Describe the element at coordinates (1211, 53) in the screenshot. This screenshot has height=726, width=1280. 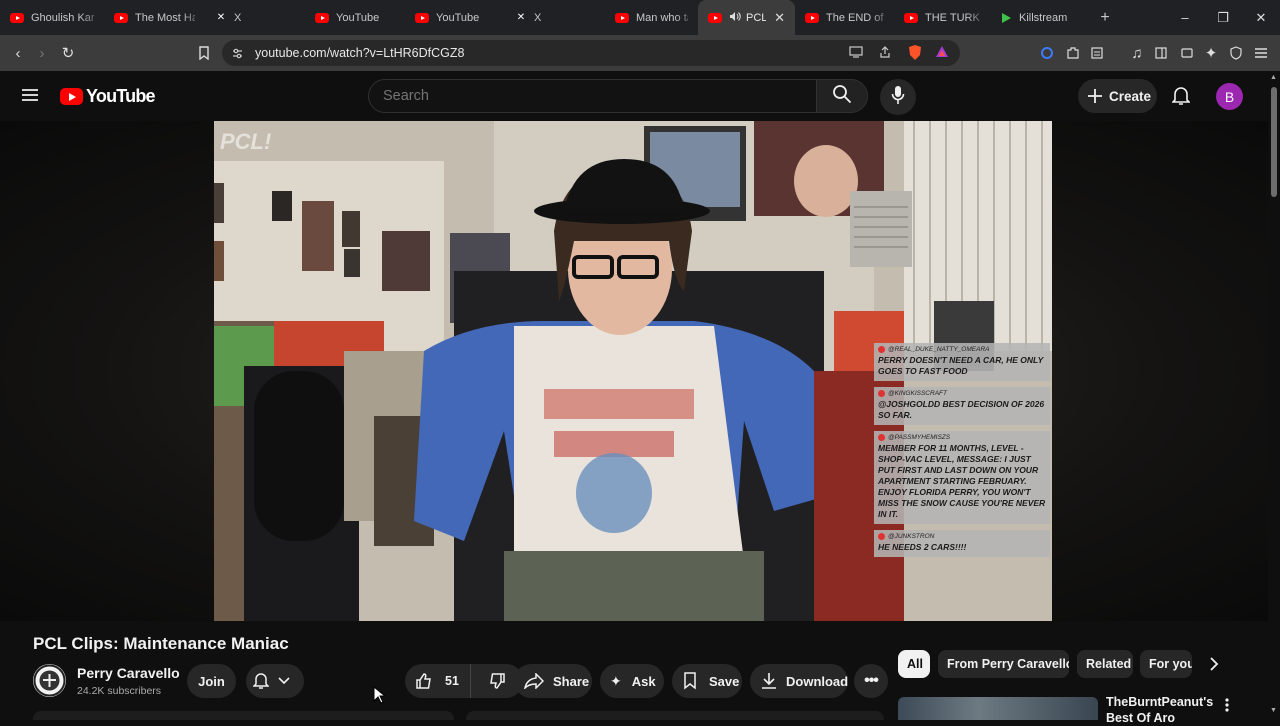
I see `leo-ai-icon: ✦` at that location.